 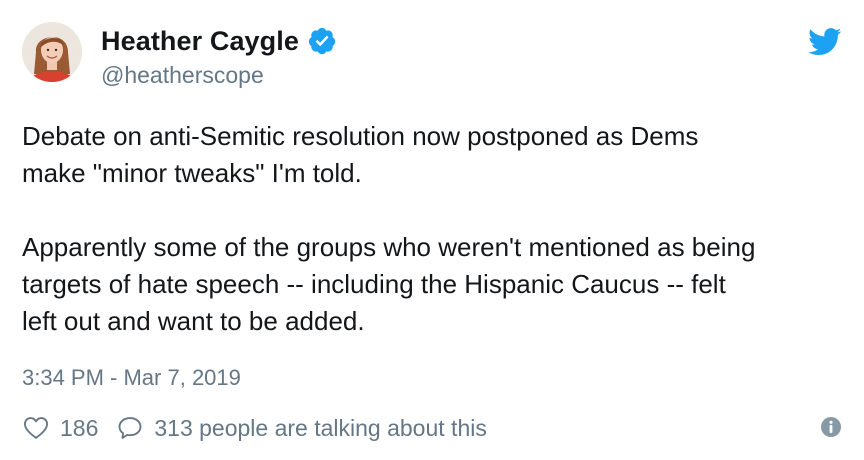 I want to click on speech-bubble-icon, so click(x=130, y=428).